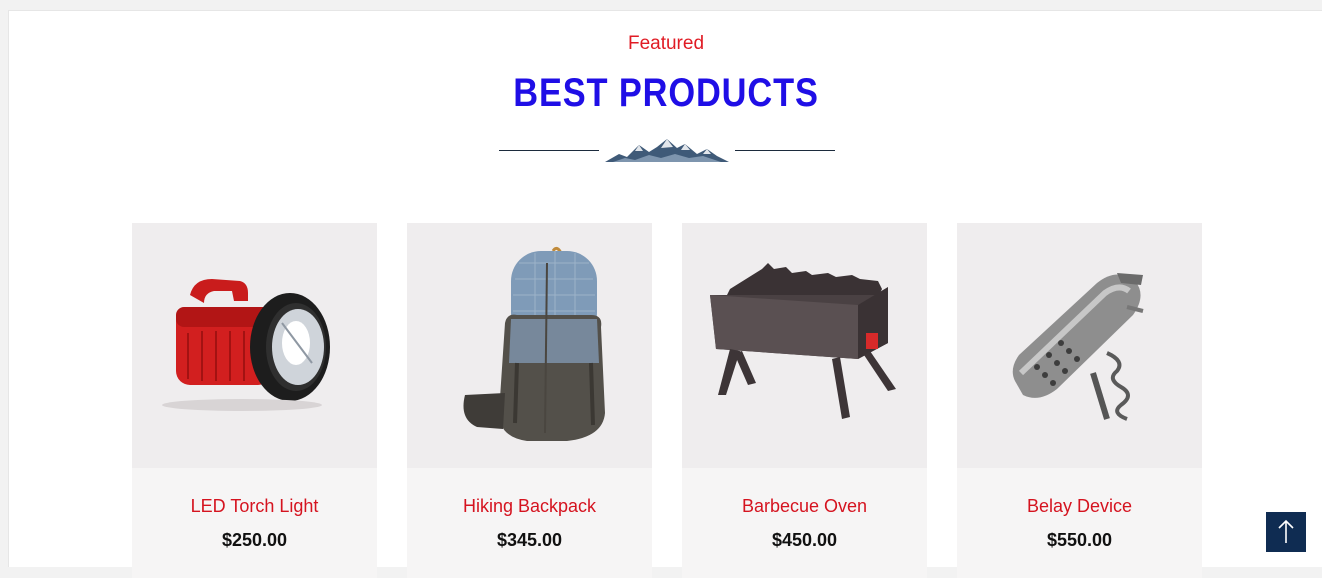  I want to click on product-card: LED Torch Light $250.00, so click(254, 400).